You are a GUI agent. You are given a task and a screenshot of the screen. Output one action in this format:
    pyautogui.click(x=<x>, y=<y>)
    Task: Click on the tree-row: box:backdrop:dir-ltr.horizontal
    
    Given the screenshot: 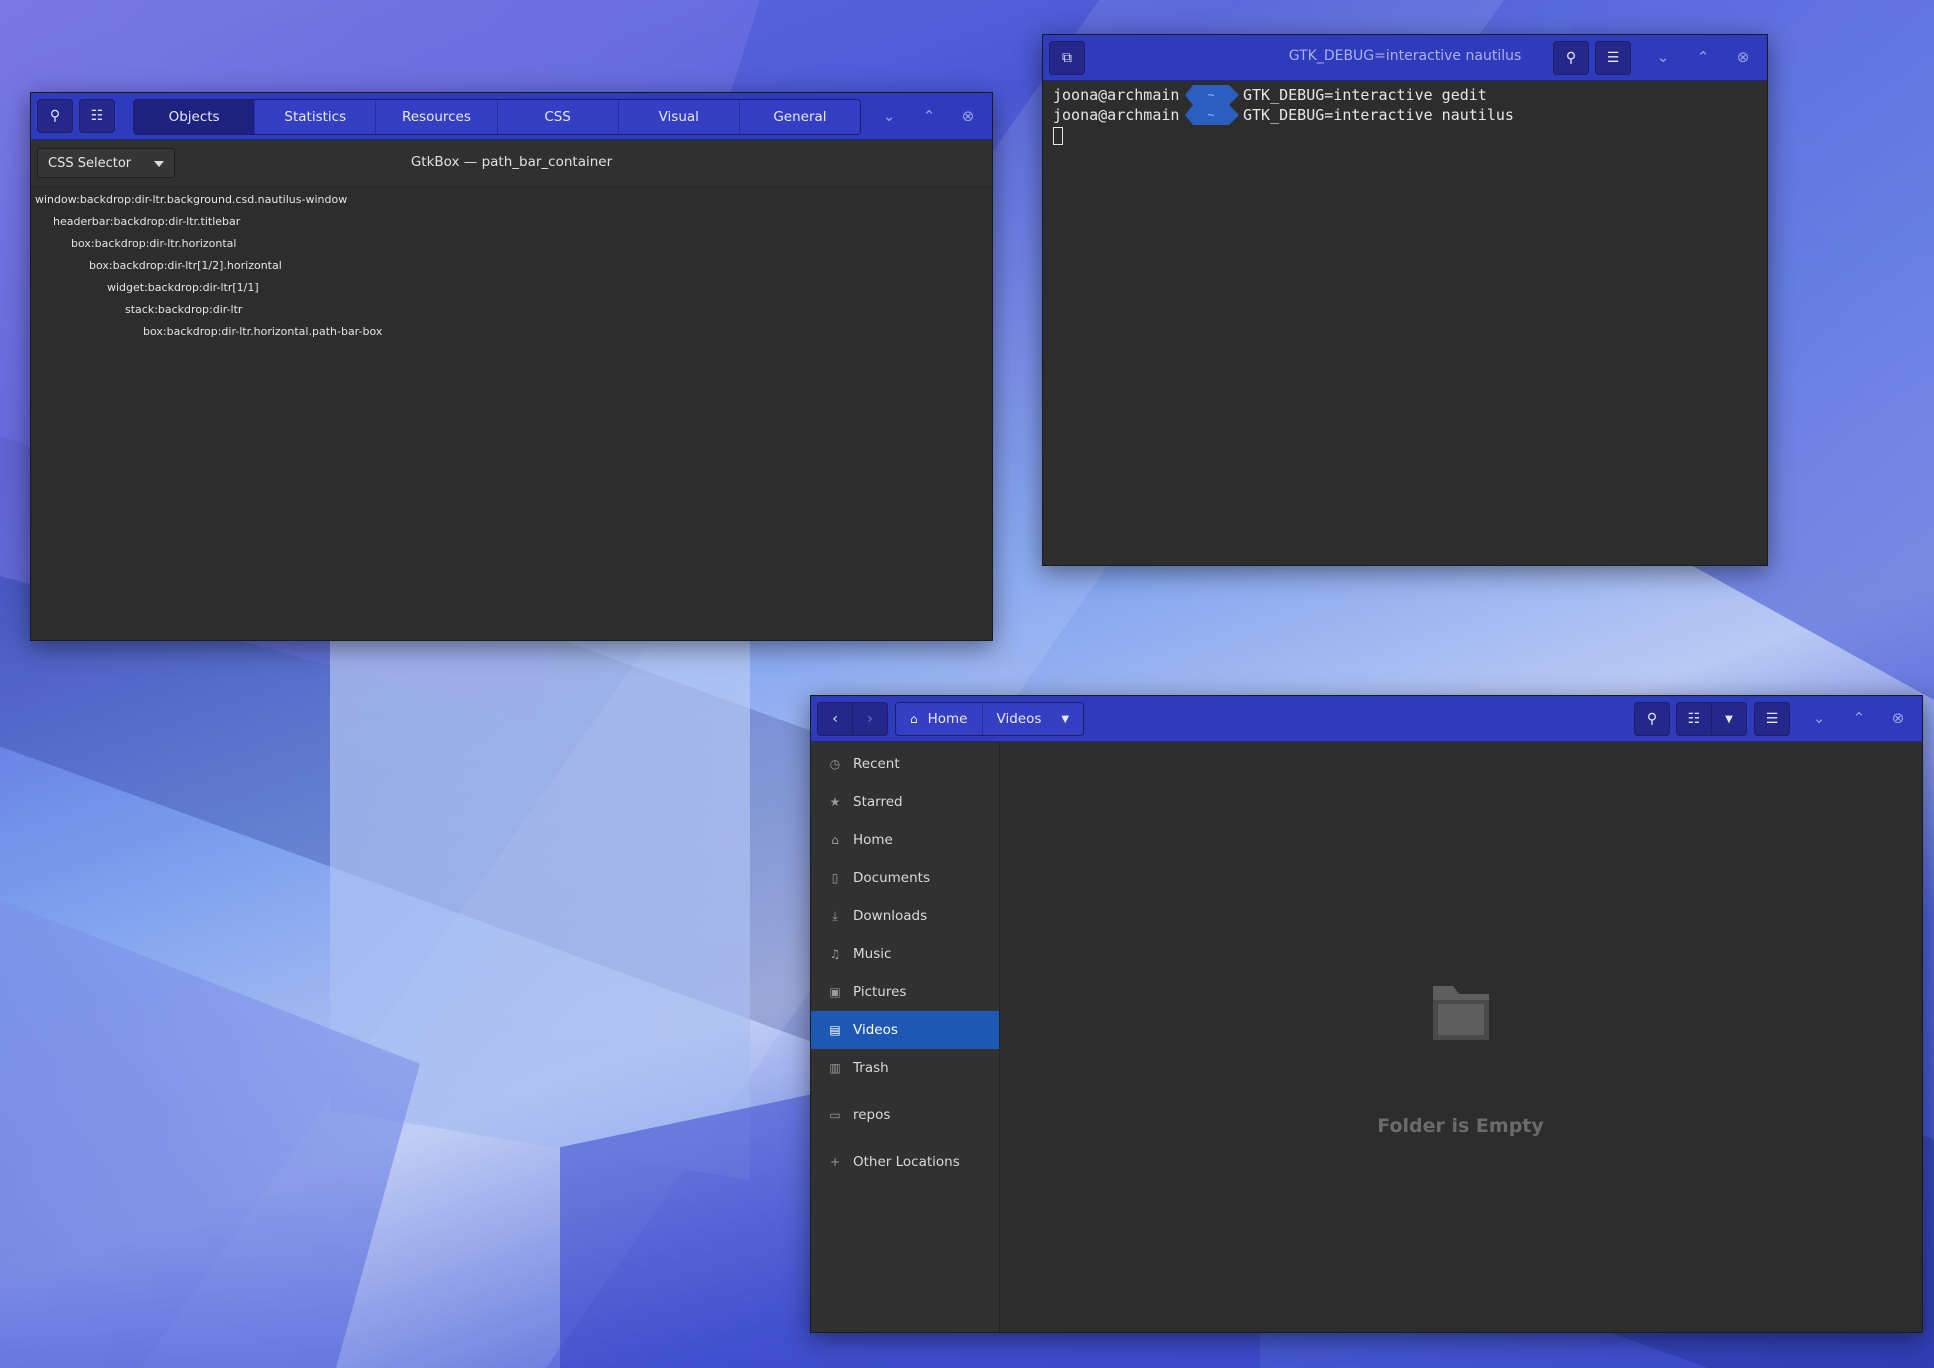 What is the action you would take?
    pyautogui.click(x=208, y=244)
    